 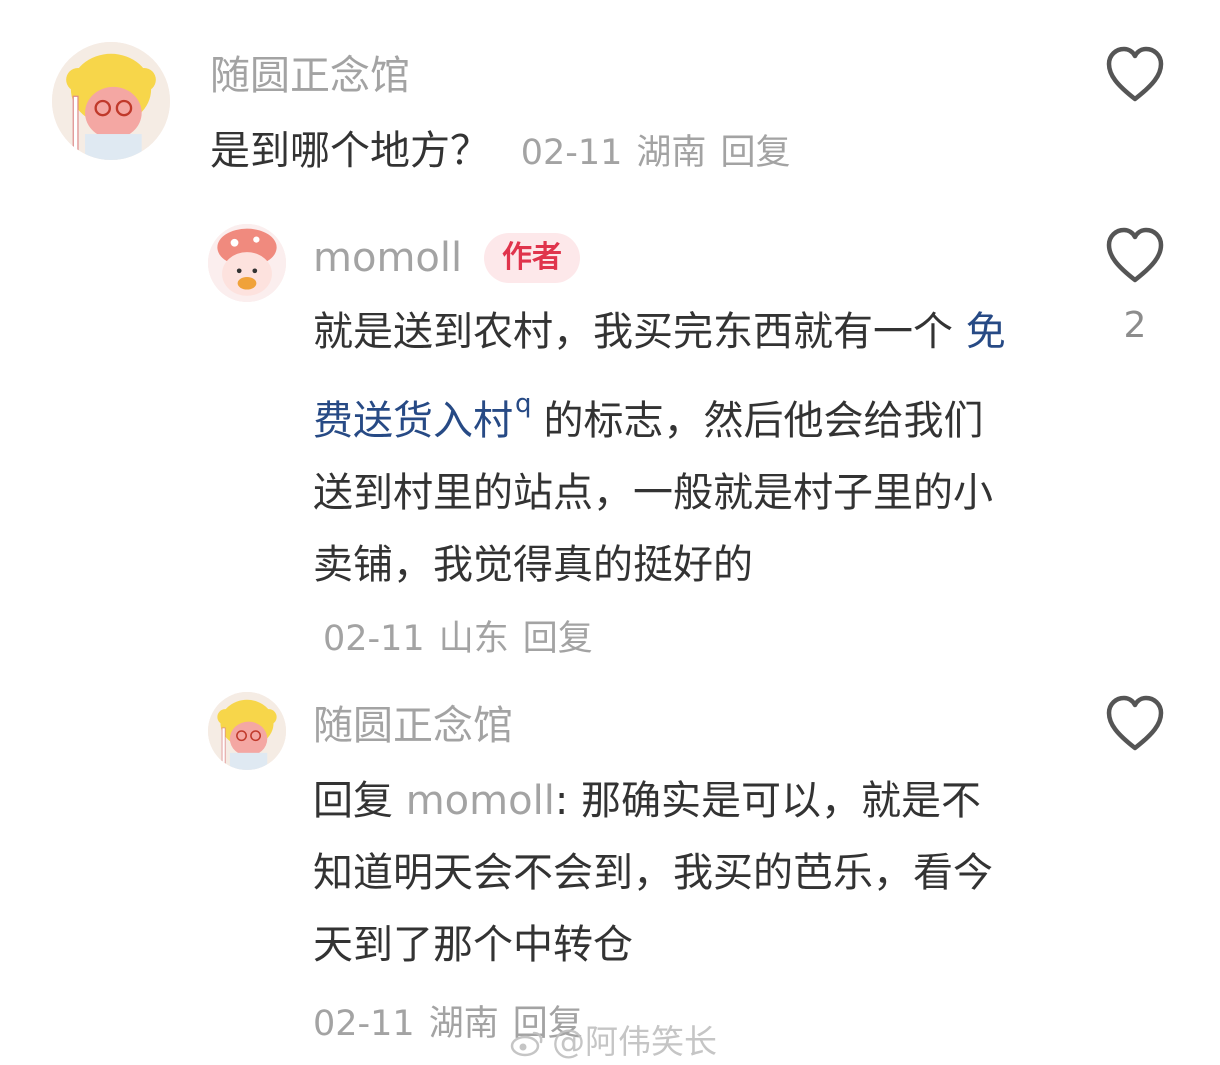 What do you see at coordinates (571, 153) in the screenshot?
I see `comment-date: 02-11` at bounding box center [571, 153].